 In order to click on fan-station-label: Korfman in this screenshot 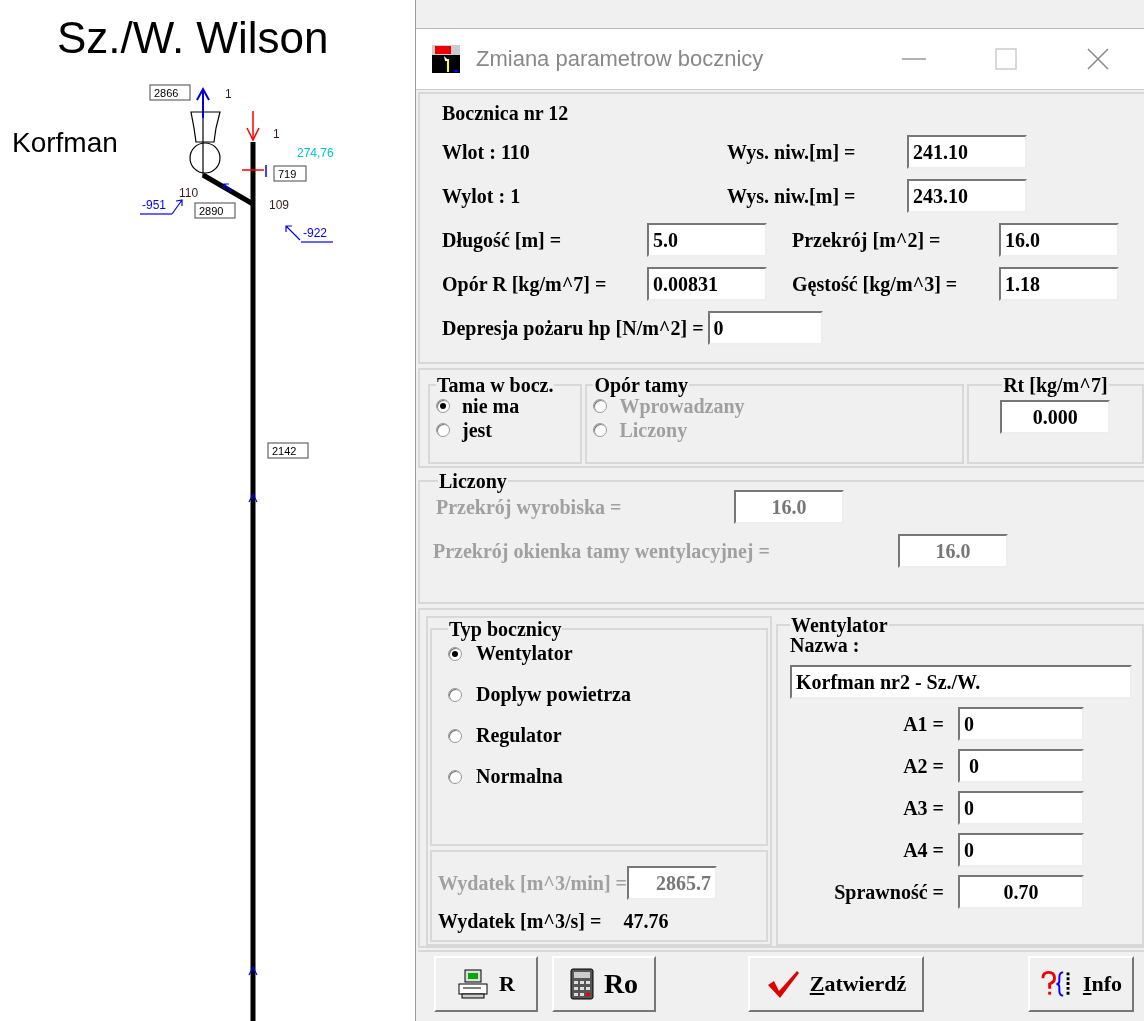, I will do `click(65, 142)`.